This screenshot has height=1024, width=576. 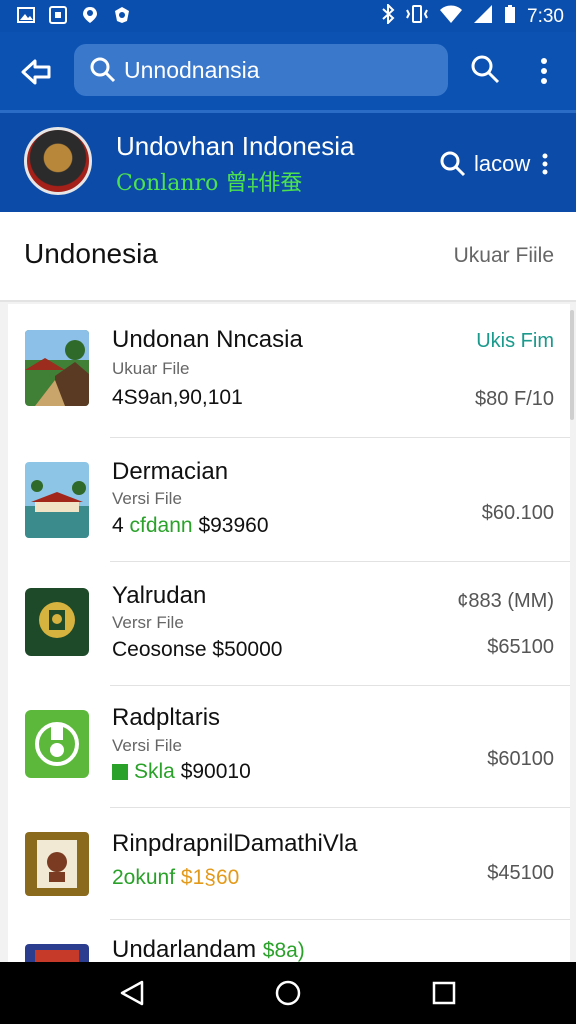 I want to click on list-item: Radpltaris Versi File Skla $90010 $60100, so click(x=289, y=747).